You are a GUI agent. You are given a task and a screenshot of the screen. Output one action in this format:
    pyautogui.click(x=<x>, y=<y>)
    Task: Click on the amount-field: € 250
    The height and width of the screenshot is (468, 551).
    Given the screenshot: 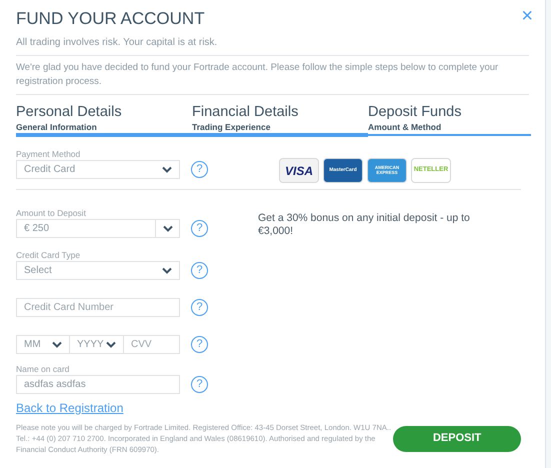 What is the action you would take?
    pyautogui.click(x=98, y=228)
    